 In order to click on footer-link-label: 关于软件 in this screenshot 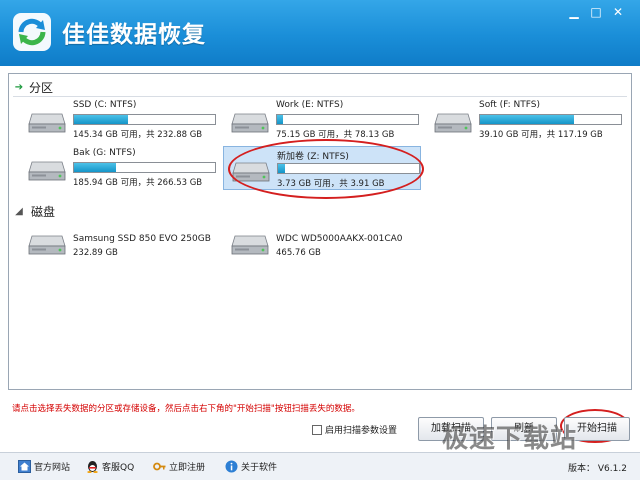, I will do `click(259, 468)`.